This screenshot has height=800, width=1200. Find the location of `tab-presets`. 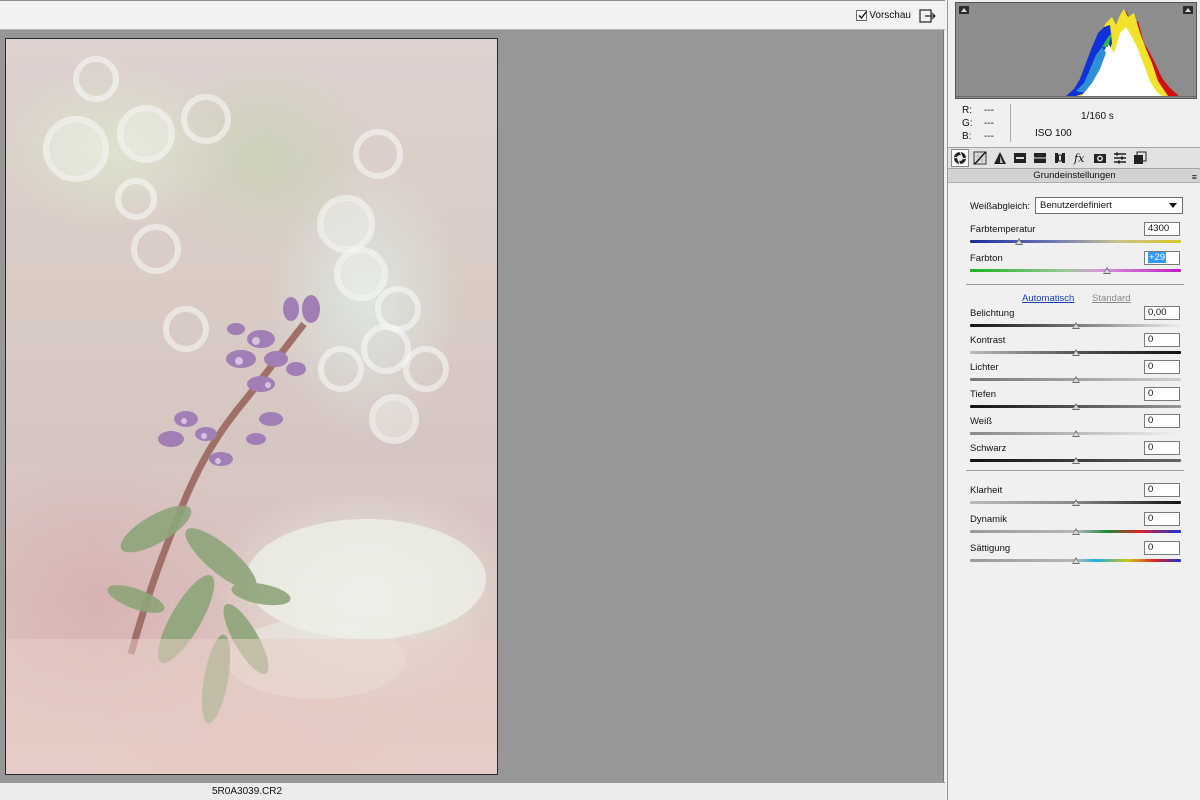

tab-presets is located at coordinates (1120, 158).